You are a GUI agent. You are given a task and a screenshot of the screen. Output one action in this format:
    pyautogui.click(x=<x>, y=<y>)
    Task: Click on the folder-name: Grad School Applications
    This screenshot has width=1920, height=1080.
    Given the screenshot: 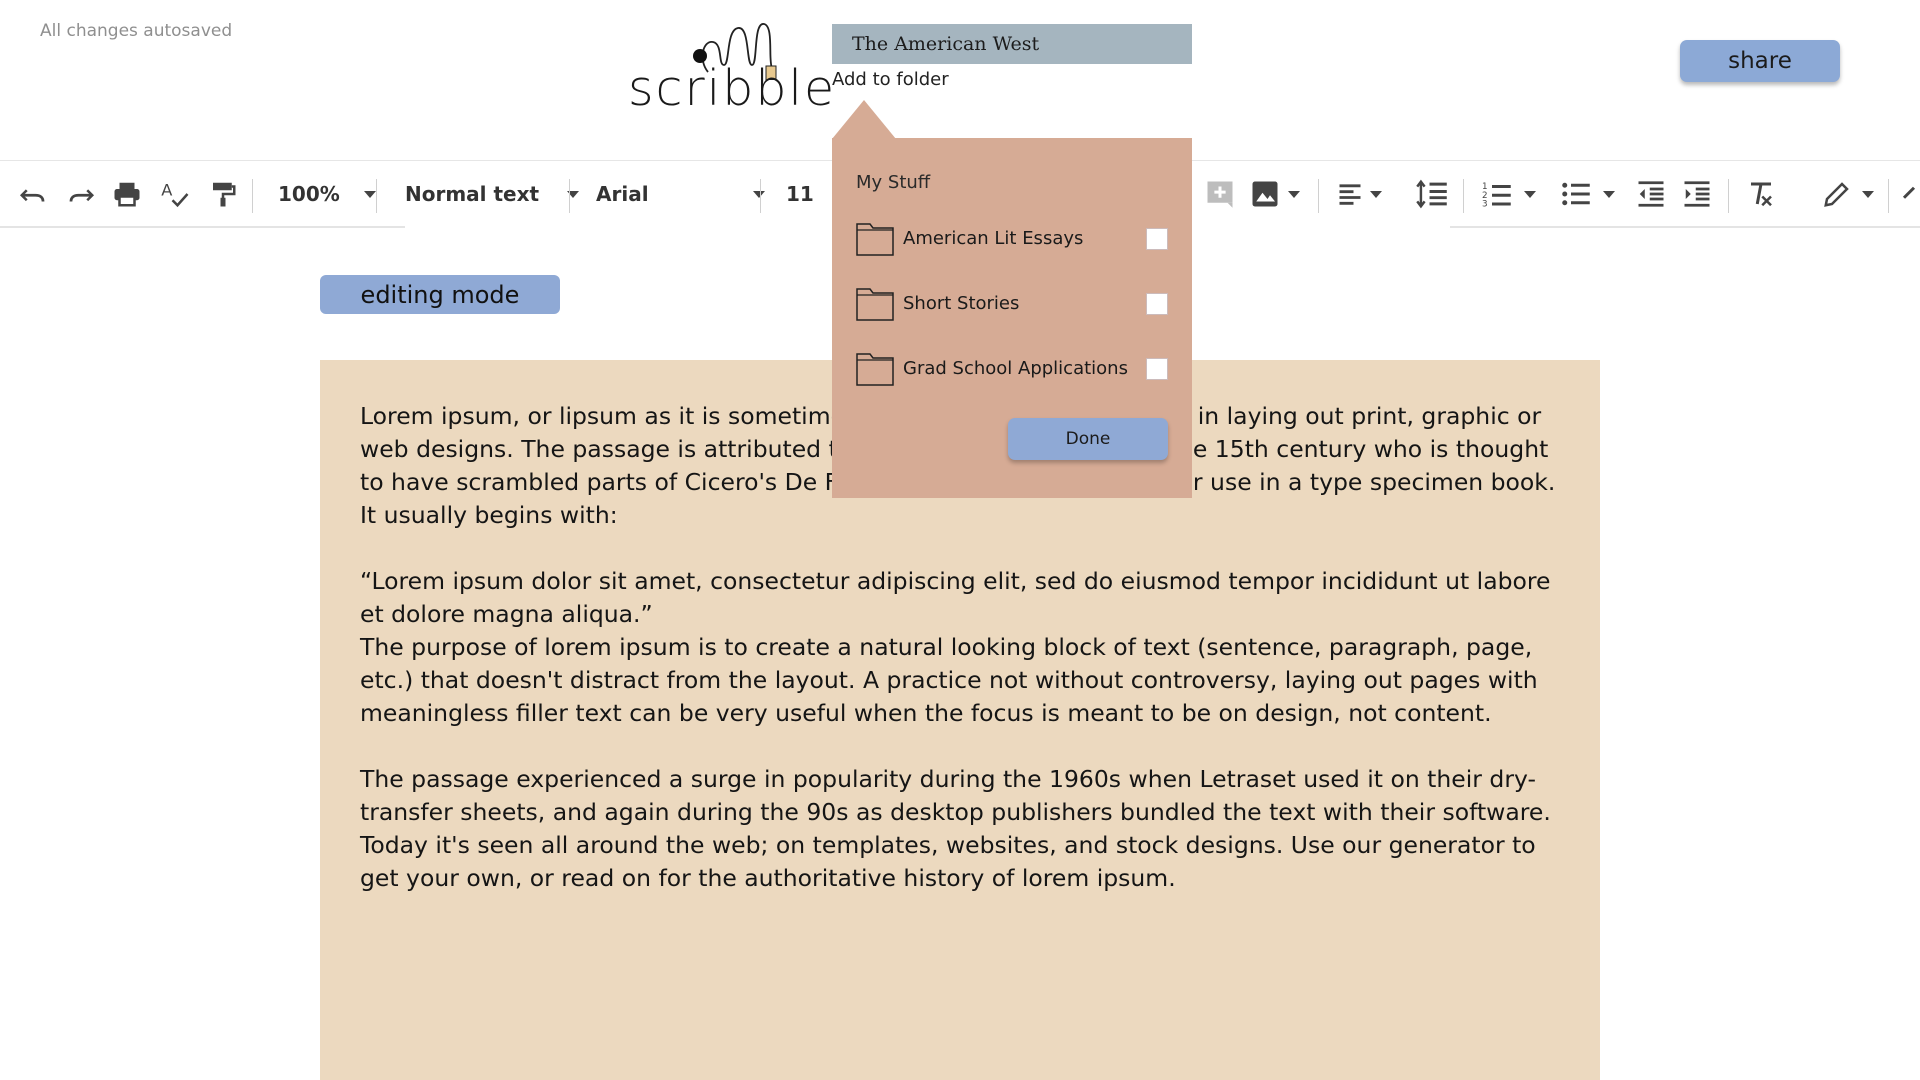 What is the action you would take?
    pyautogui.click(x=1015, y=368)
    